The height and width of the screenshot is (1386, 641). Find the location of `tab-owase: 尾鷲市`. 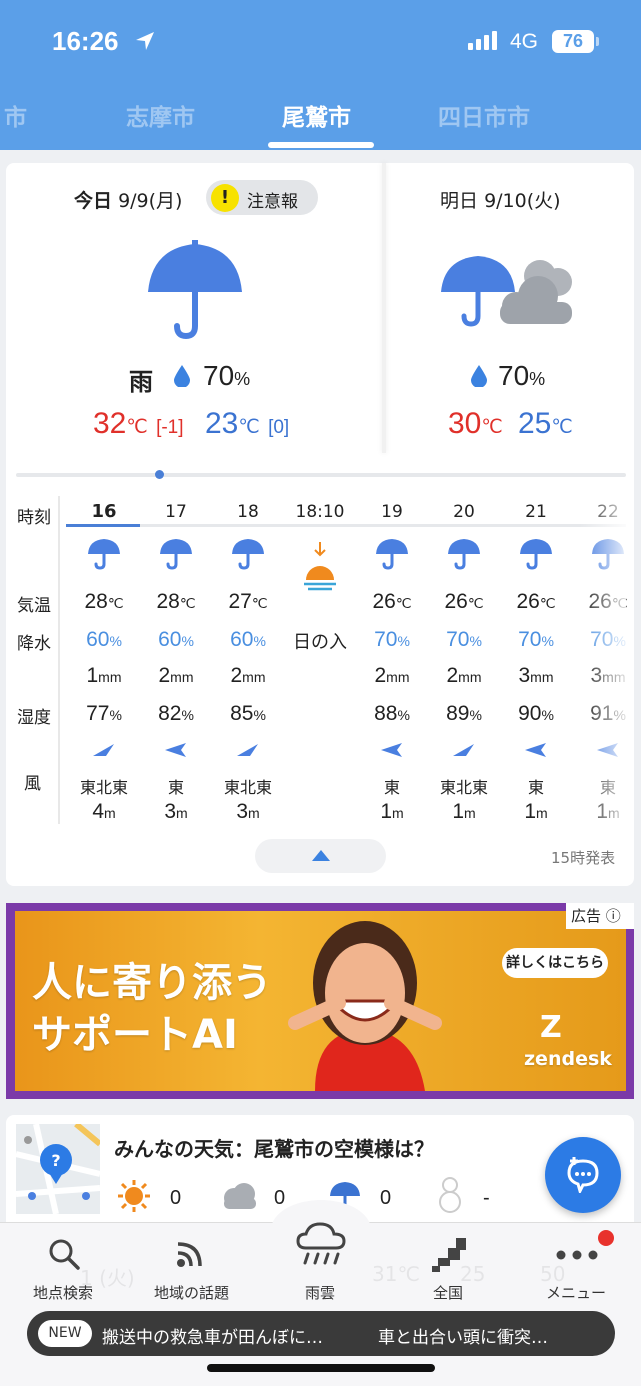

tab-owase: 尾鷲市 is located at coordinates (316, 115).